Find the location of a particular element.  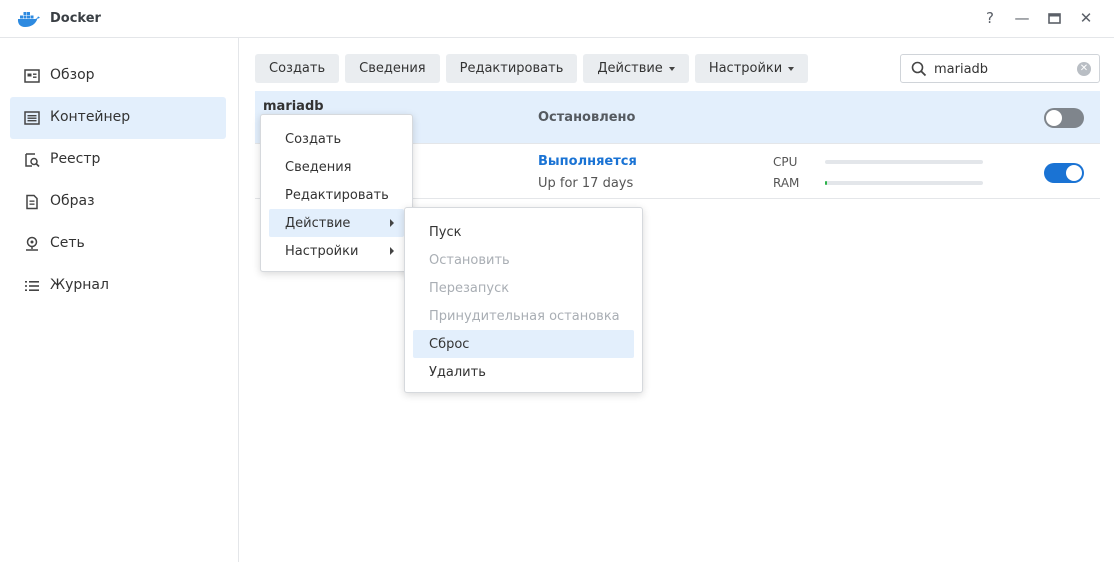

context-menu-action: Действие is located at coordinates (336, 223).